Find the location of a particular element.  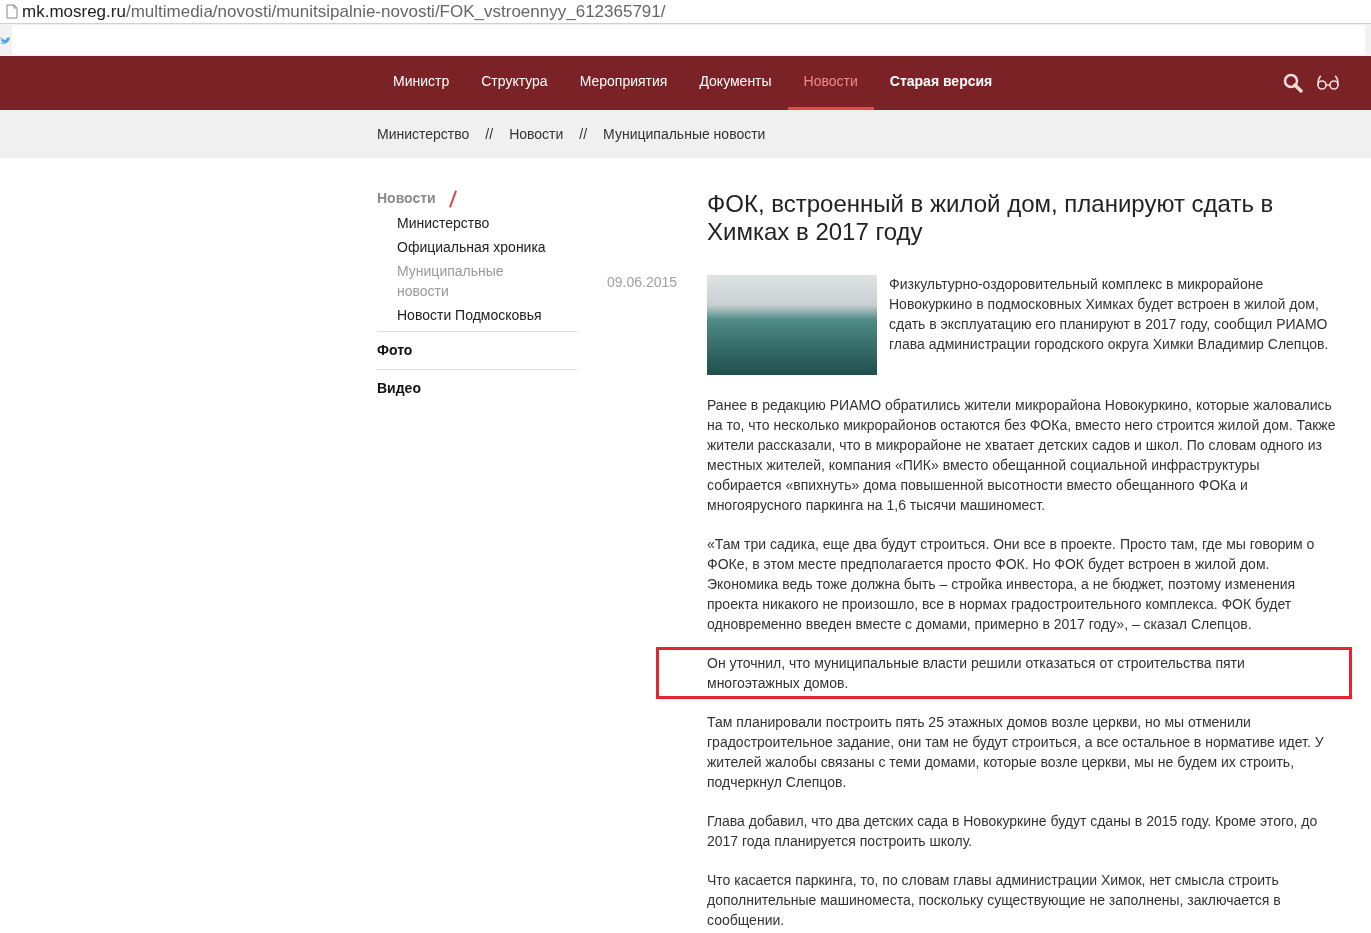

breadcrumb-link: Новости is located at coordinates (536, 134).